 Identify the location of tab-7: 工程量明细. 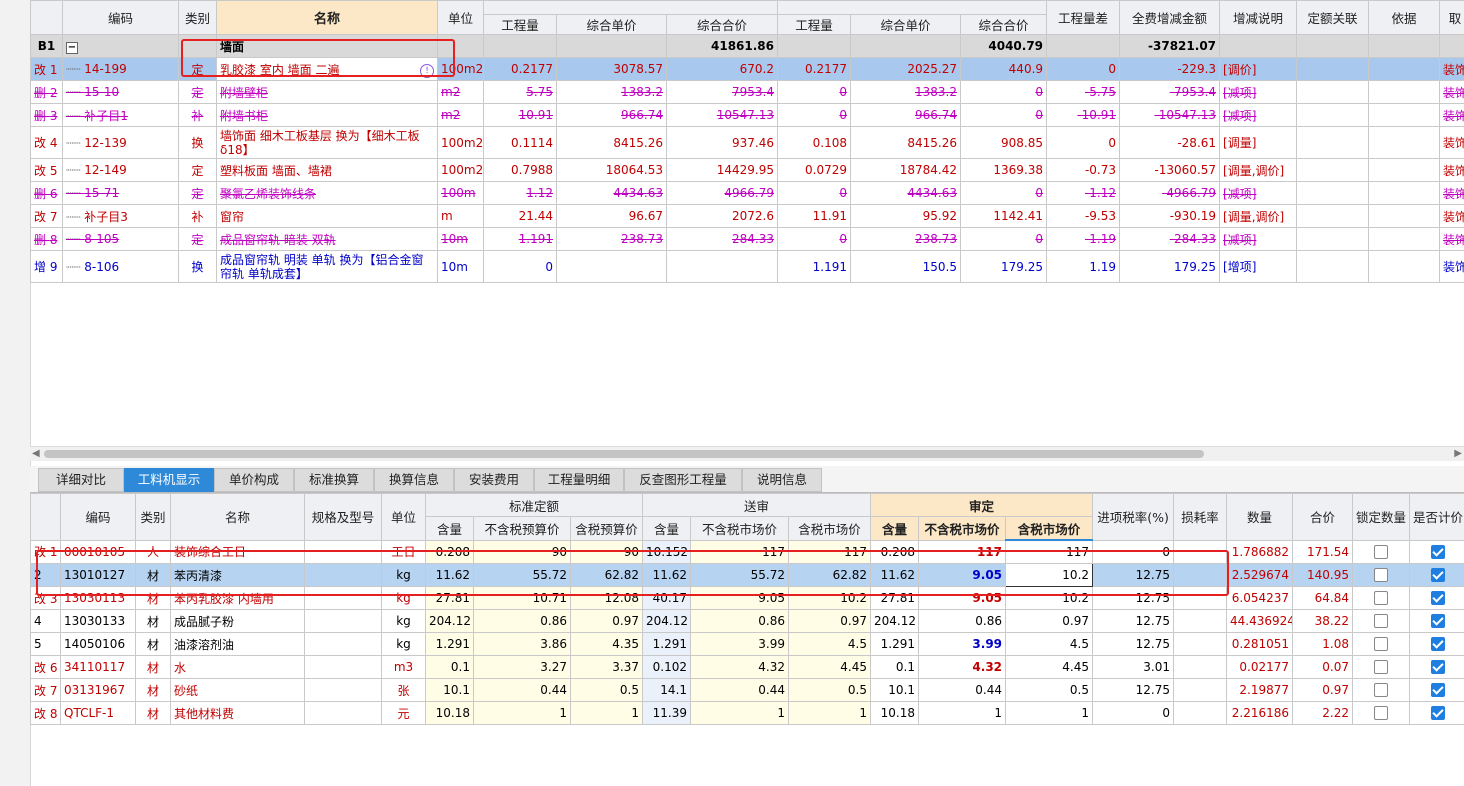
(579, 480).